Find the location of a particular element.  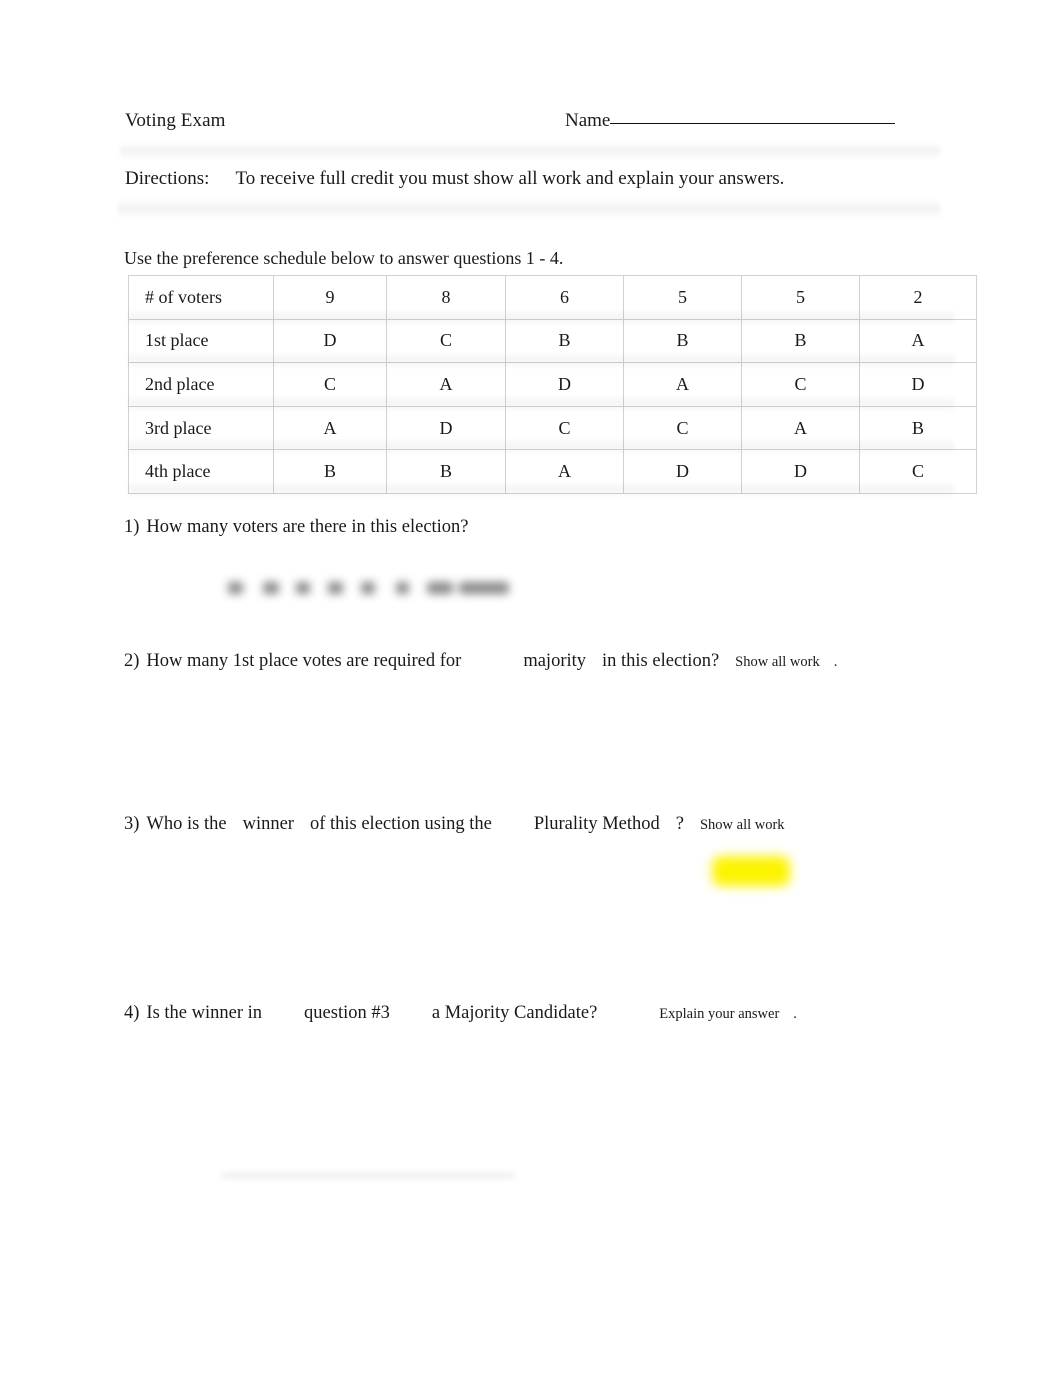

question-3-note: Show all work is located at coordinates (742, 825).